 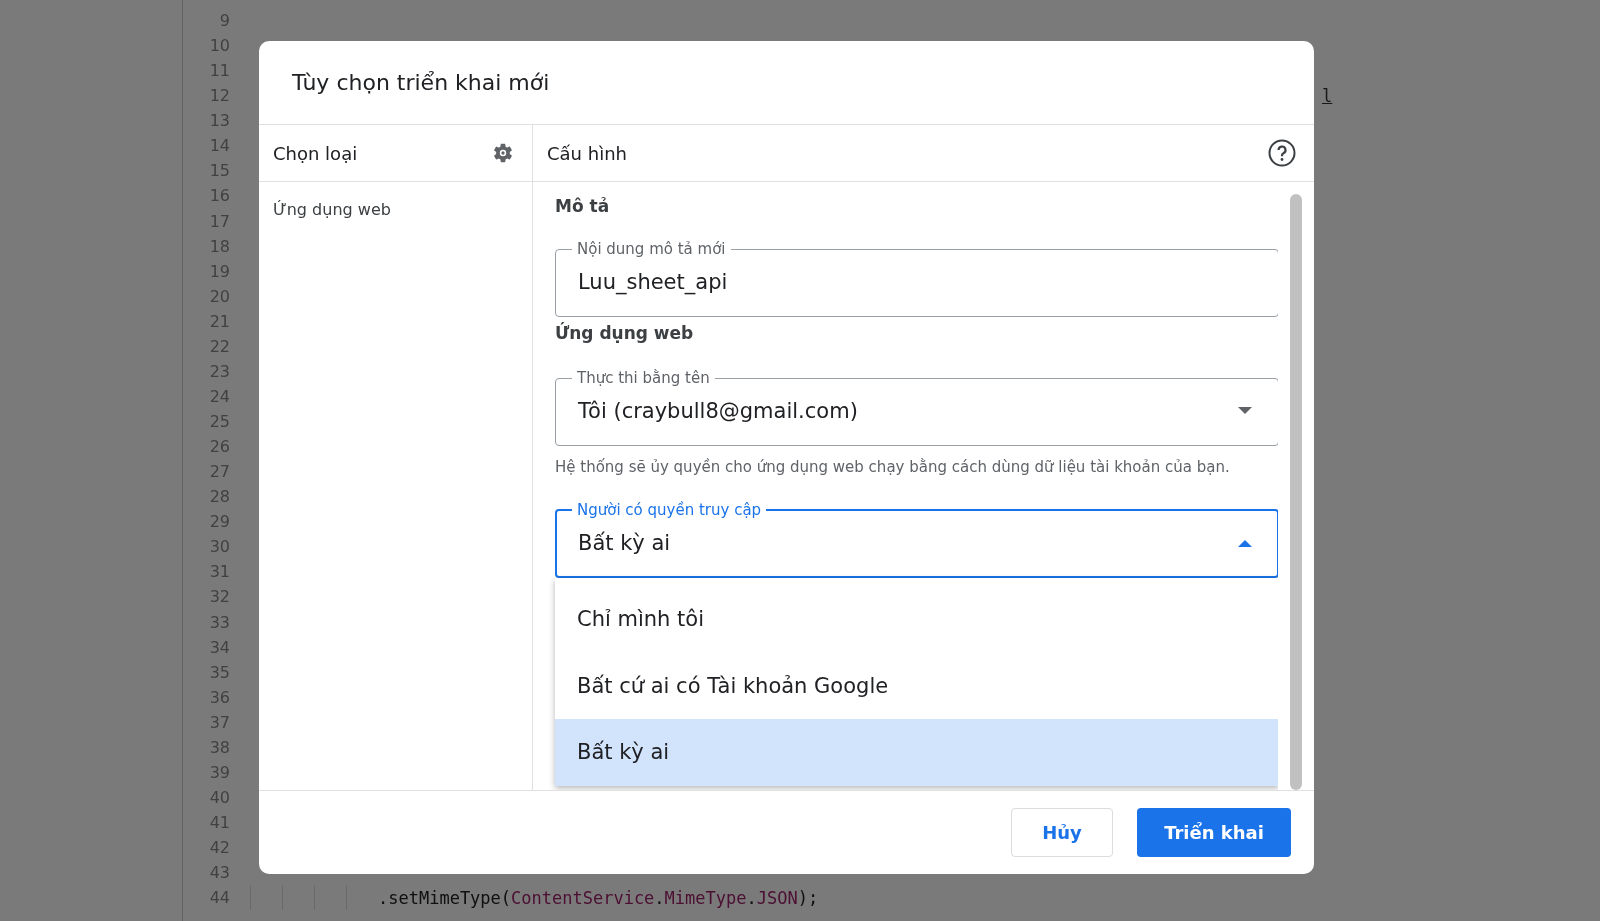 I want to click on line-number: 35, so click(x=219, y=672).